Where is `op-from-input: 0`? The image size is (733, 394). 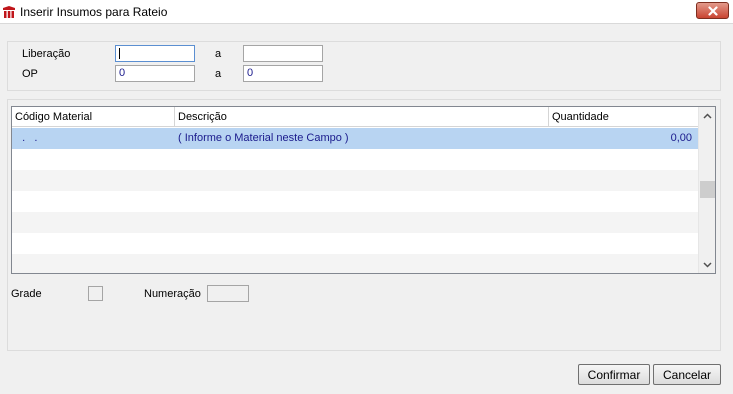
op-from-input: 0 is located at coordinates (155, 73).